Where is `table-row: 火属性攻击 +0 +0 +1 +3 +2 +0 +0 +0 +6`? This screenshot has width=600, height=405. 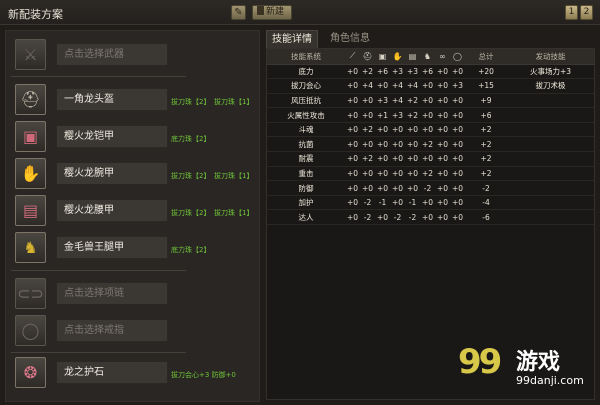 table-row: 火属性攻击 +0 +0 +1 +3 +2 +0 +0 +0 +6 is located at coordinates (430, 115).